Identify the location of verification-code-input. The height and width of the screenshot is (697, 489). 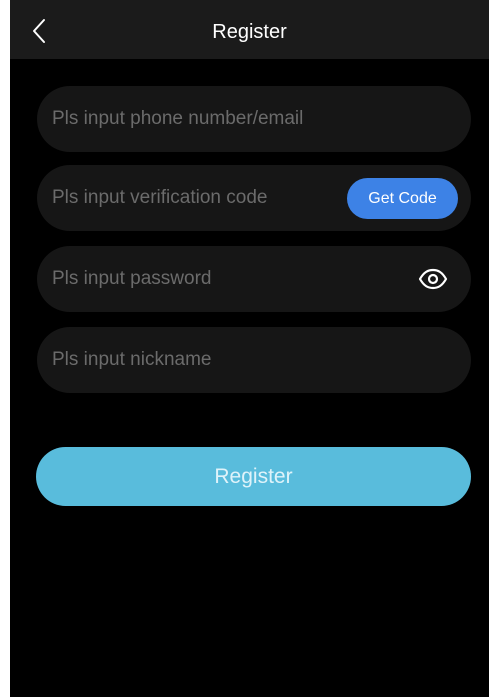
(197, 198).